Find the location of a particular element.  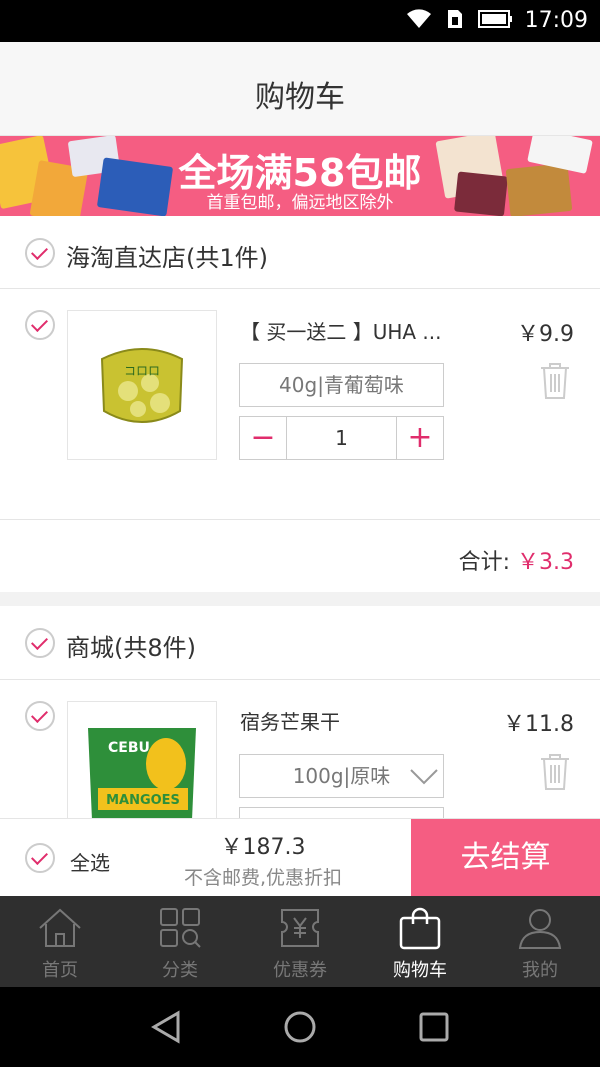

tab-label: 分类 is located at coordinates (180, 970).